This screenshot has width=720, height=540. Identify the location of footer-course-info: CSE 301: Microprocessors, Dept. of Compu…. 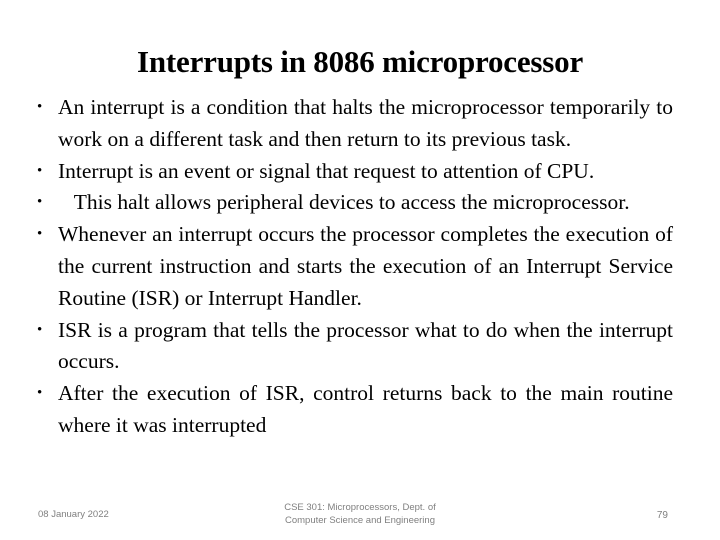
(360, 514).